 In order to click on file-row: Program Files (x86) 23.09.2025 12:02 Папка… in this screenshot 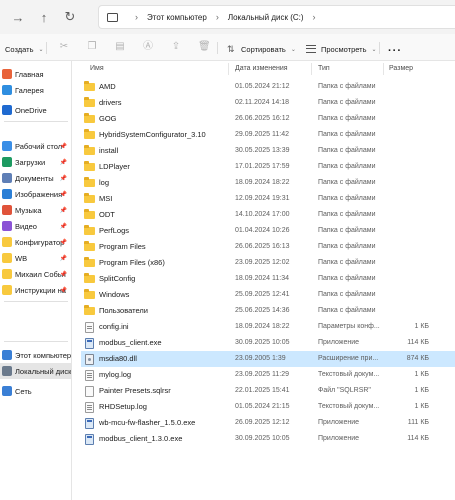, I will do `click(268, 263)`.